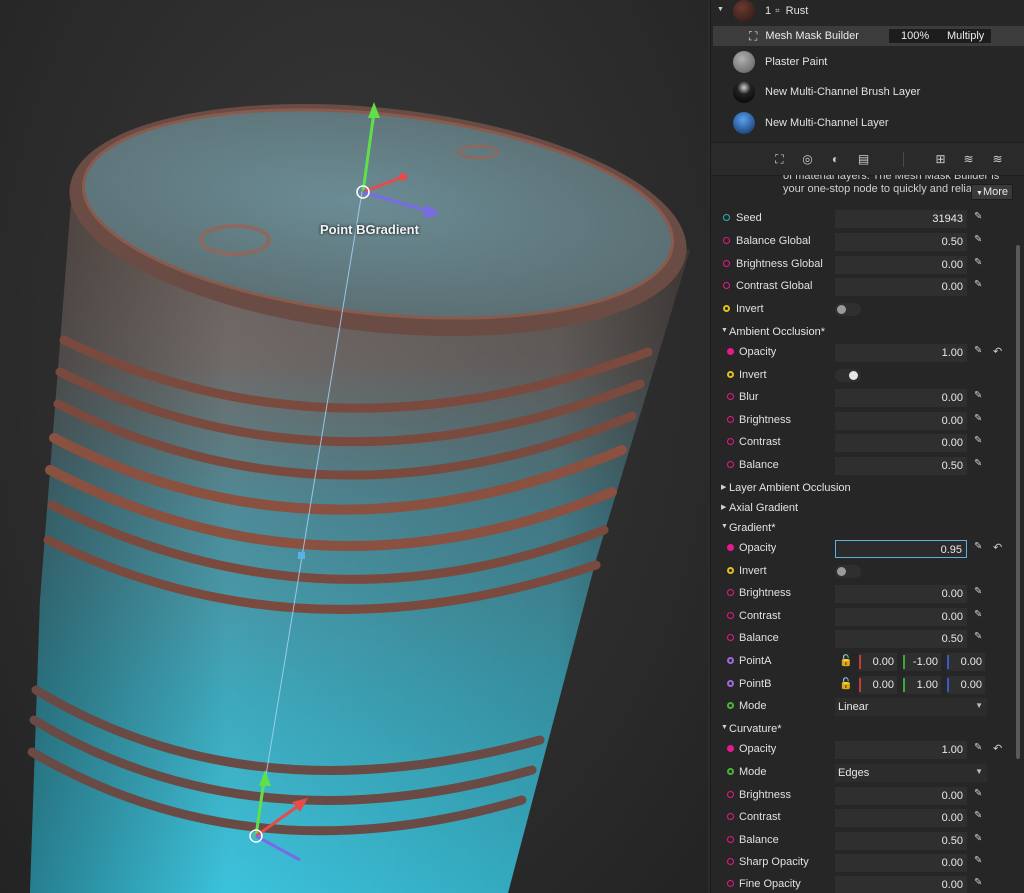  Describe the element at coordinates (861, 508) in the screenshot. I see `section-axial-gradient: ▶ Axial Gradient` at that location.